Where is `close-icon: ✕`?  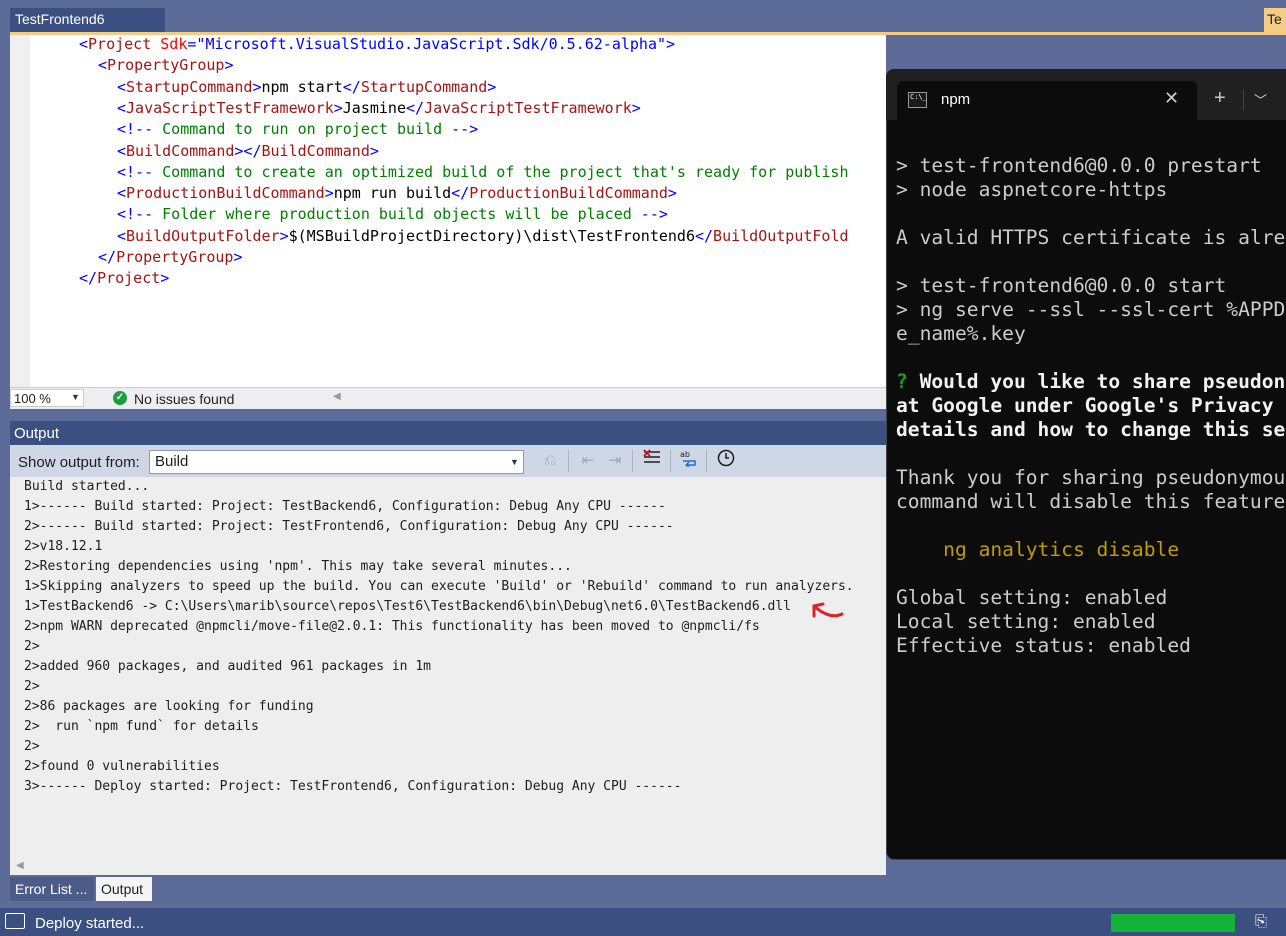 close-icon: ✕ is located at coordinates (1171, 98).